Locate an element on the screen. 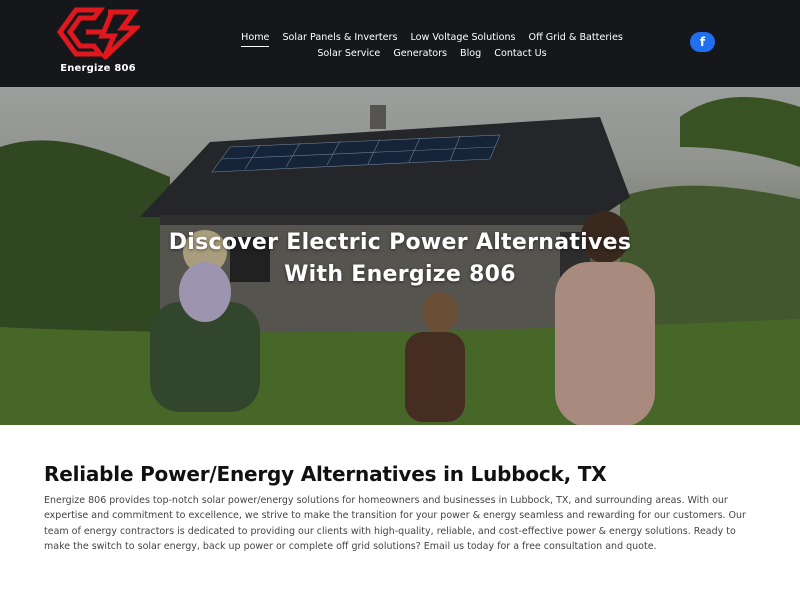 The image size is (800, 600). nav-item-off-grid-batteries: Off Grid & Batteries is located at coordinates (576, 38).